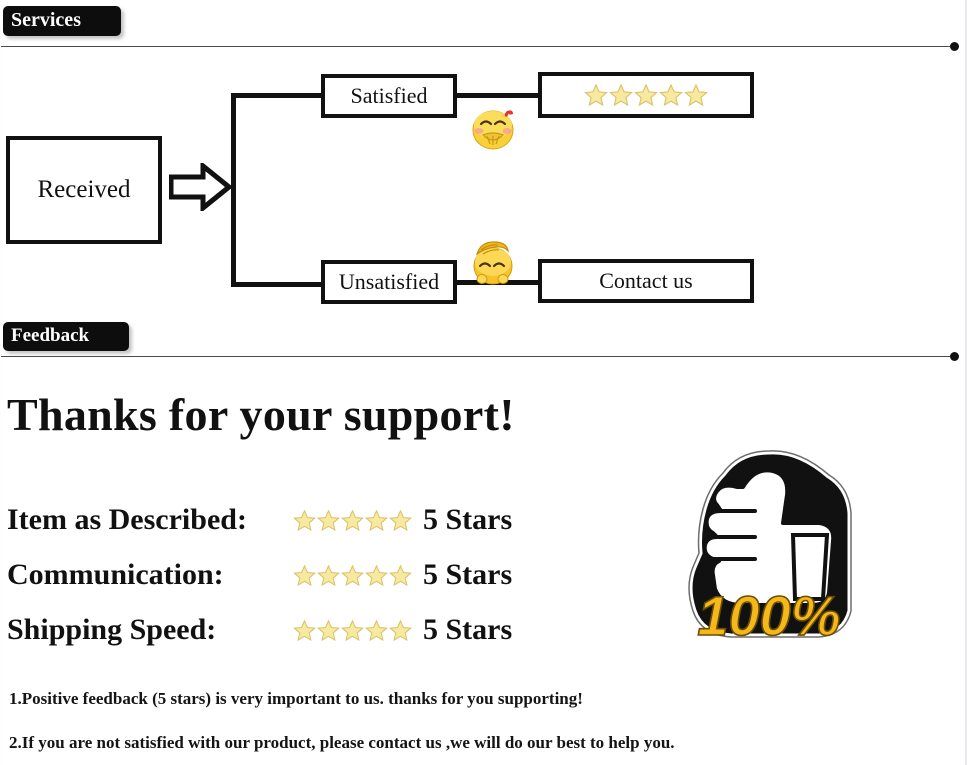  What do you see at coordinates (259, 630) in the screenshot?
I see `rating-row-shipping-speed: Shipping Speed: 5 Stars` at bounding box center [259, 630].